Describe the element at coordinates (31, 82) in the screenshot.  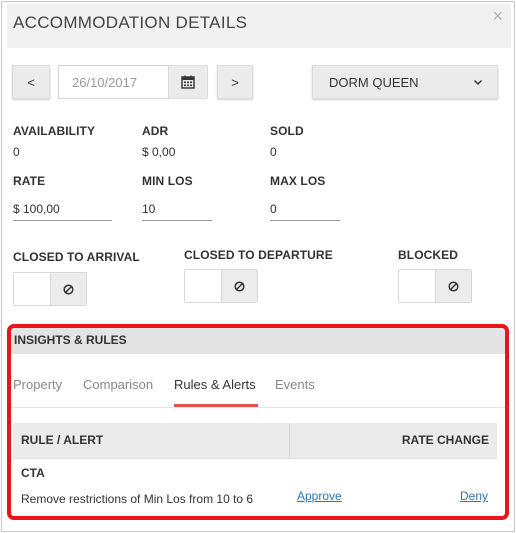
I see `previous-date-button: <` at that location.